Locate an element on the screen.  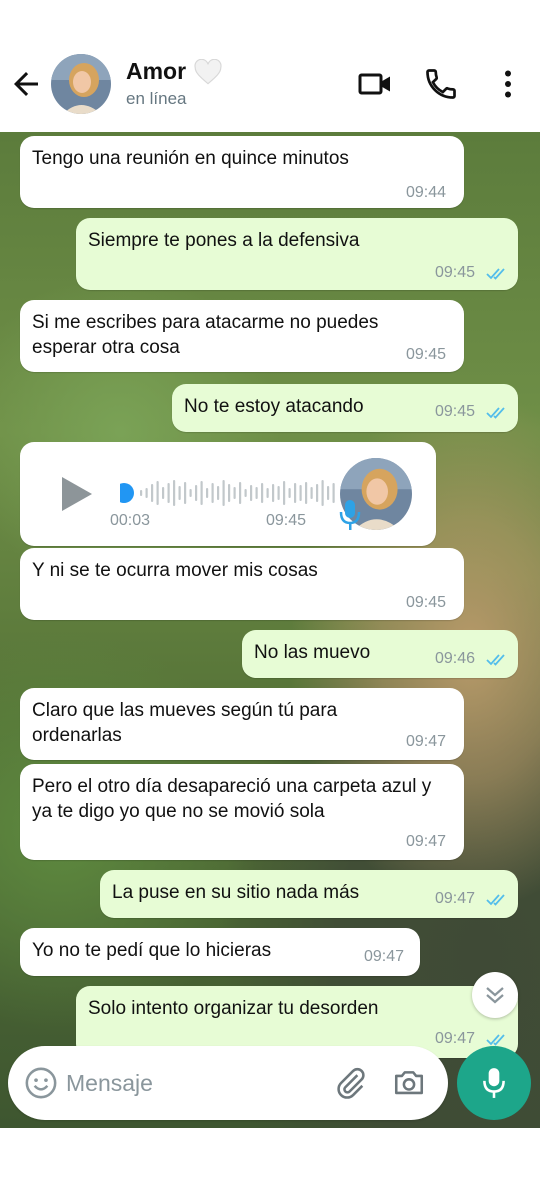
voice-record-button is located at coordinates (494, 1083).